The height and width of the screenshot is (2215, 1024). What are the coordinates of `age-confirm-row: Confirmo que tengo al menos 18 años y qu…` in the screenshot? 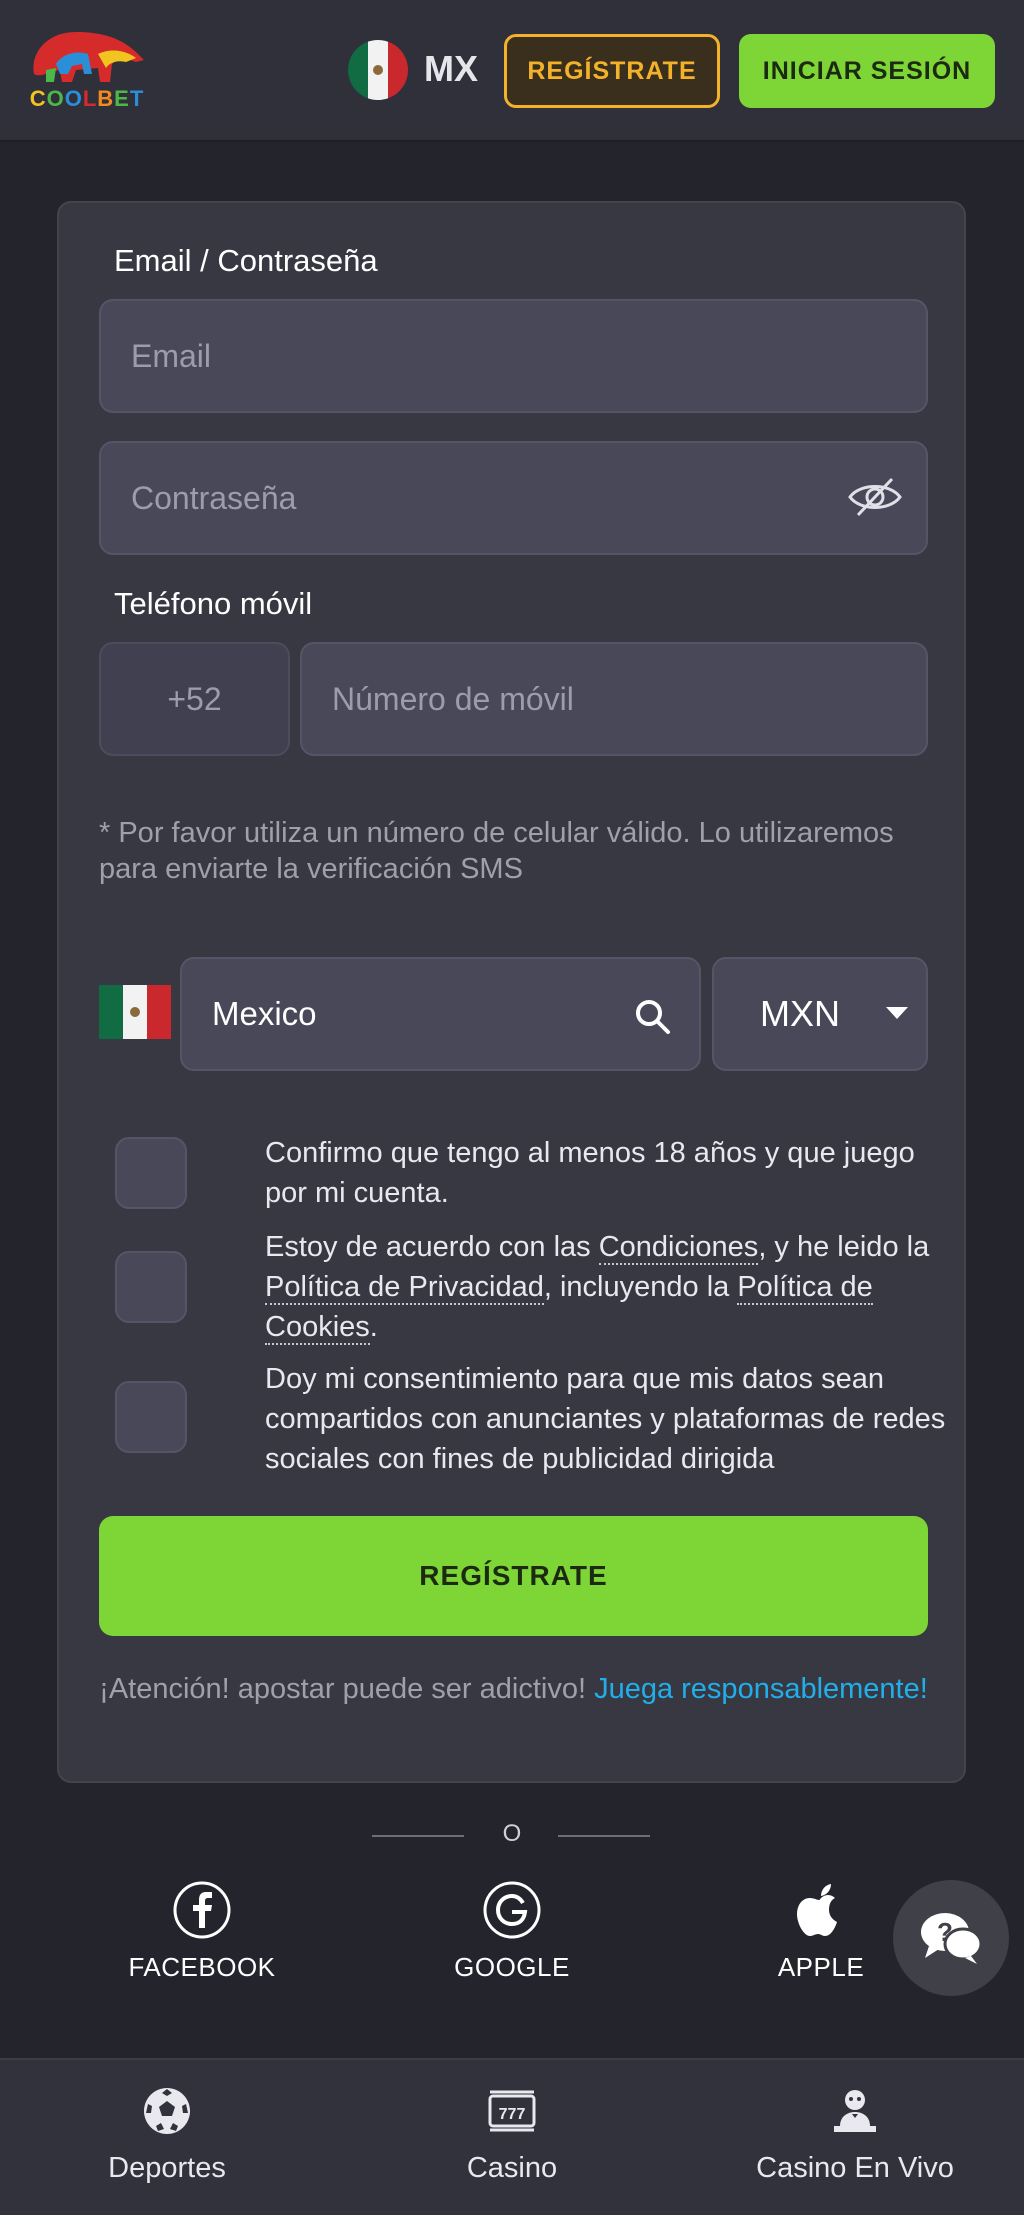 It's located at (525, 1173).